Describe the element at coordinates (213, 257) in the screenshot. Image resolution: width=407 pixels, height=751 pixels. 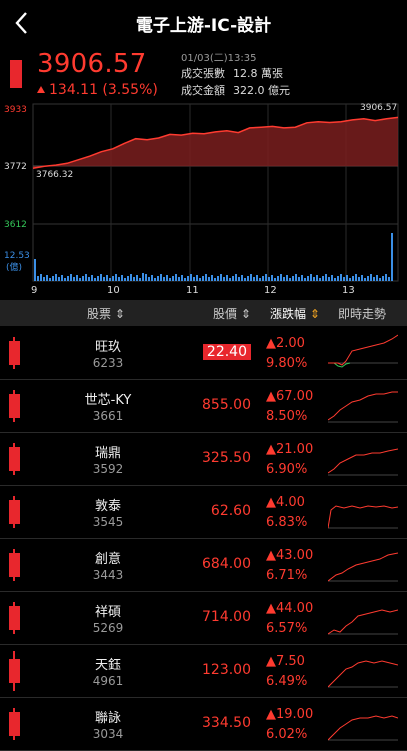
I see `volume-bars` at that location.